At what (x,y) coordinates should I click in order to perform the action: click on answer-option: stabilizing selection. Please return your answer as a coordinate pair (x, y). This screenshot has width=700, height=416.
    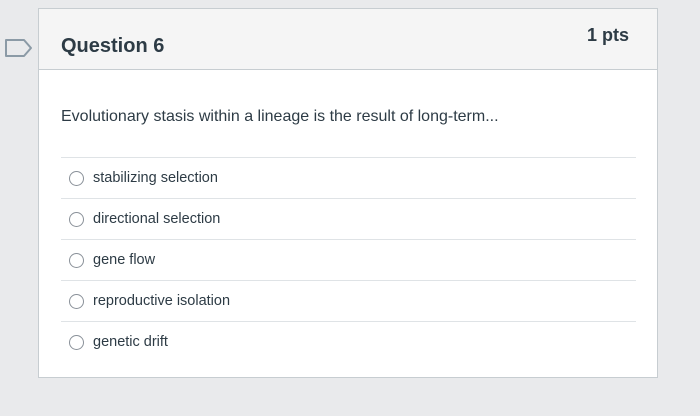
    Looking at the image, I should click on (348, 177).